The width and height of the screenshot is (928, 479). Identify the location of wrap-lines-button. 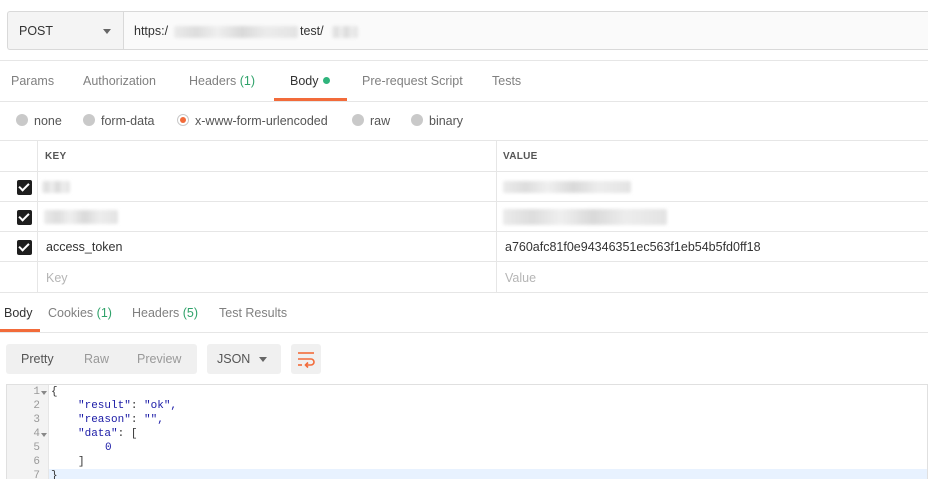
(306, 359).